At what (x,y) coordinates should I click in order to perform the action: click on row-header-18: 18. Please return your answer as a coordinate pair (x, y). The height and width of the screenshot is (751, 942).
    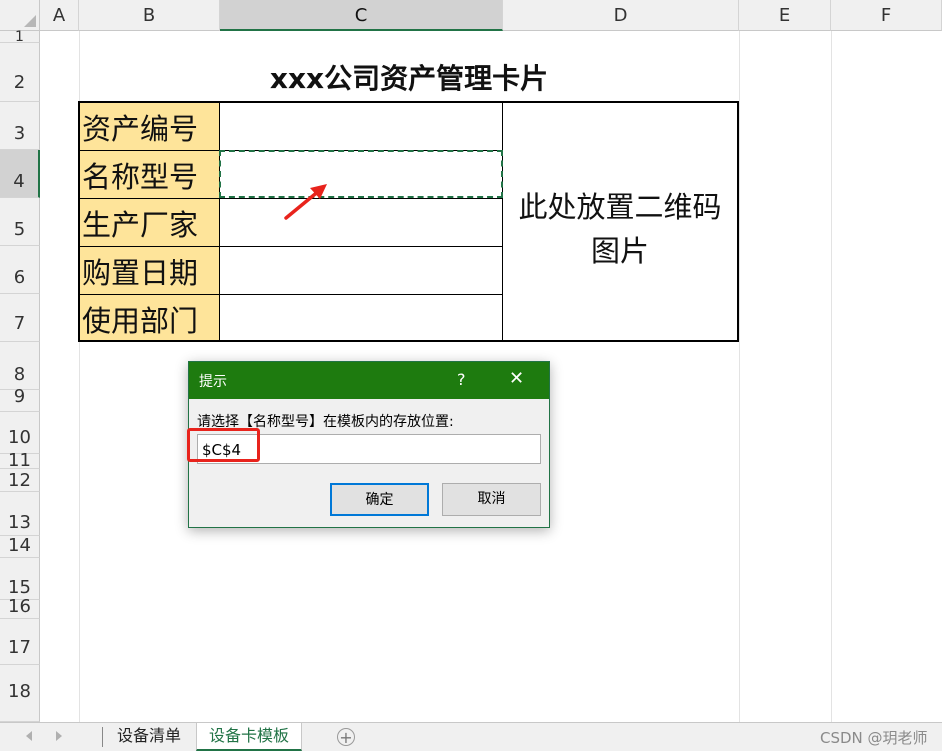
    Looking at the image, I should click on (20, 693).